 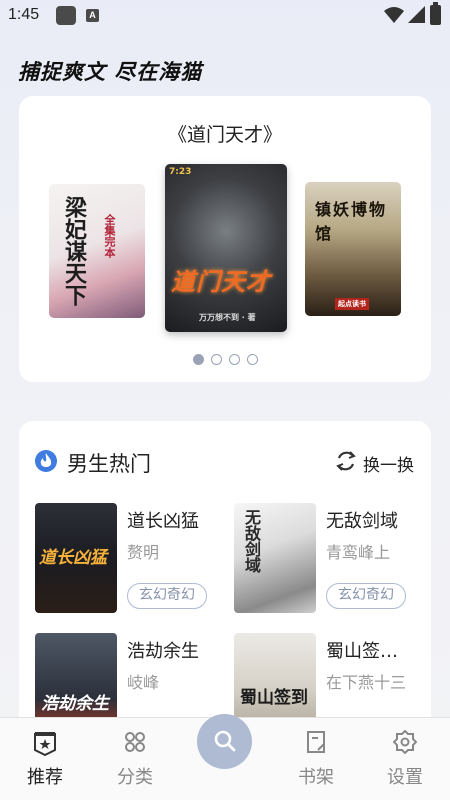 What do you see at coordinates (227, 317) in the screenshot?
I see `cover-author: 万万想不到 · 著` at bounding box center [227, 317].